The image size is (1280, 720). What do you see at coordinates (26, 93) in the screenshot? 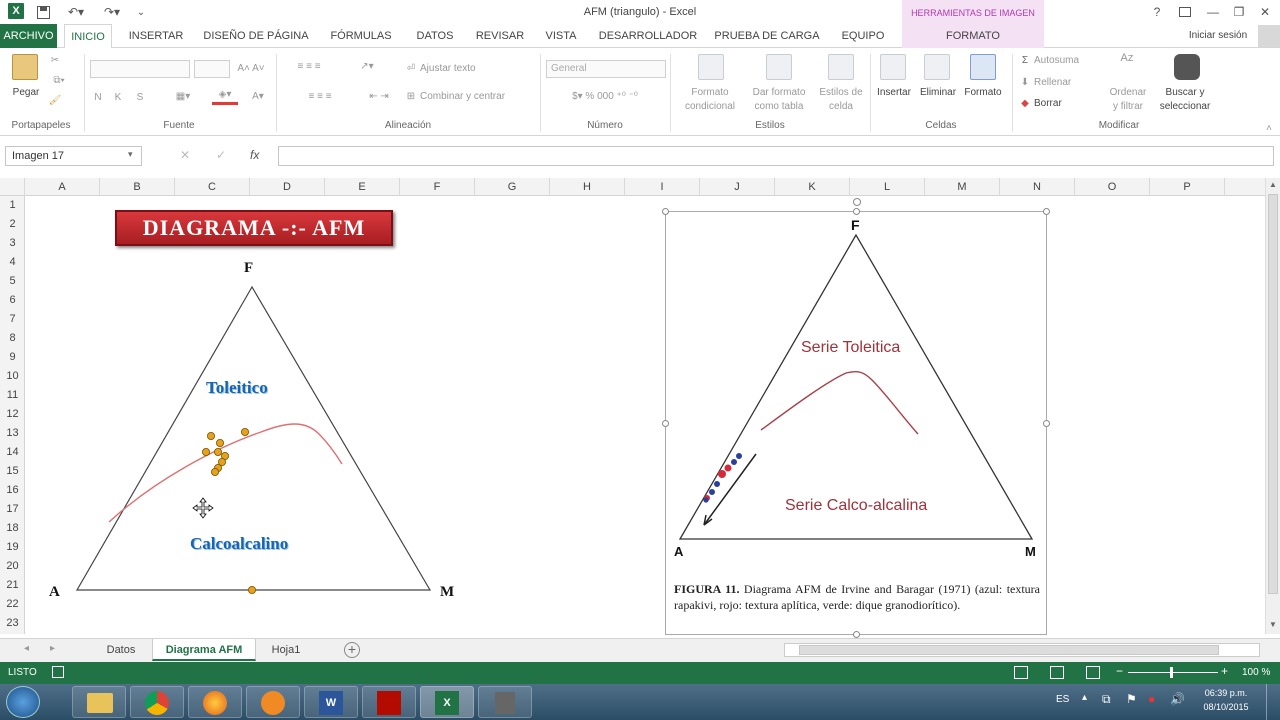
I see `paste-button: Pegar` at bounding box center [26, 93].